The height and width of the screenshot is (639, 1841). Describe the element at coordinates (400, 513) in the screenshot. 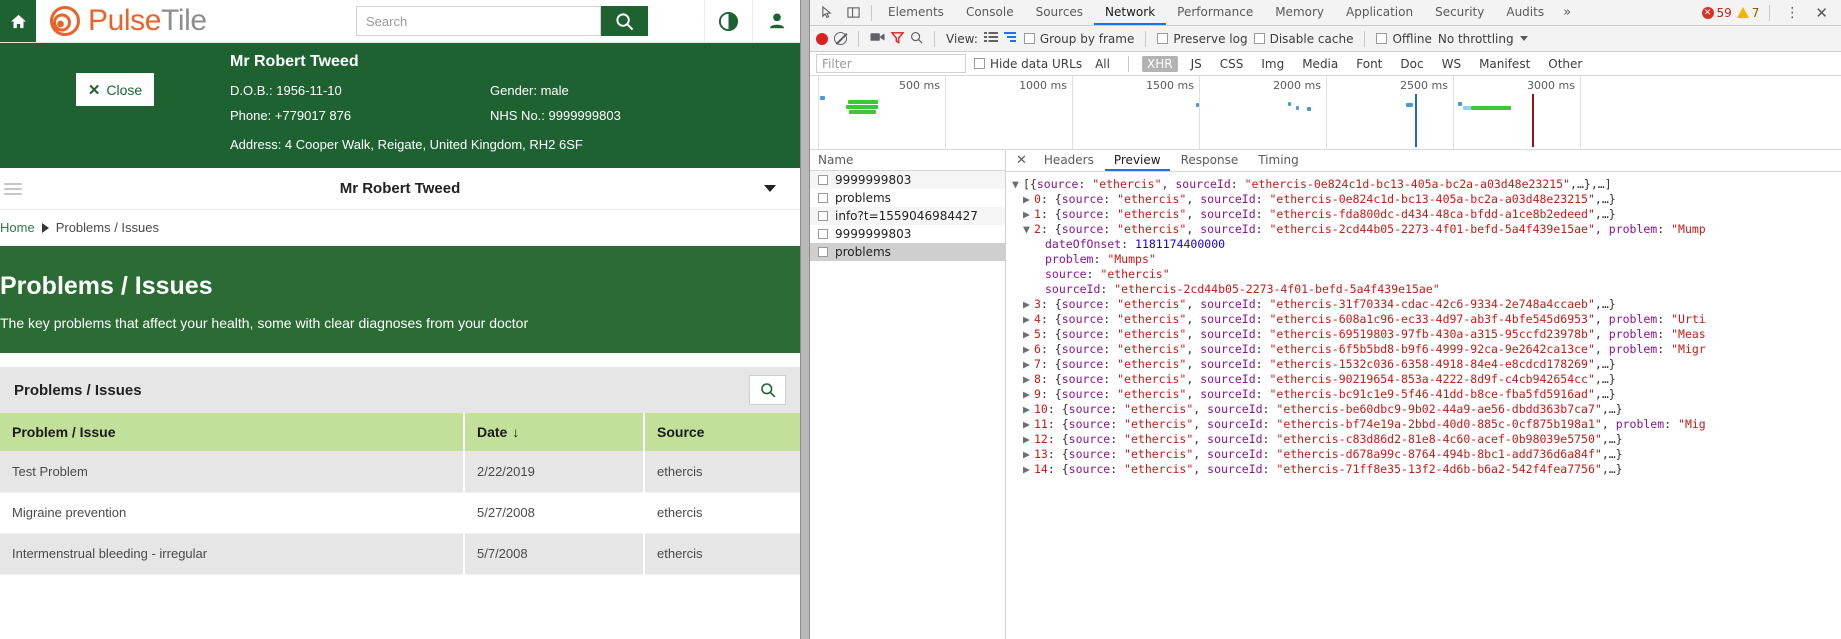

I see `table-row: Migraine prevention 5/27/2008 ethercis` at that location.